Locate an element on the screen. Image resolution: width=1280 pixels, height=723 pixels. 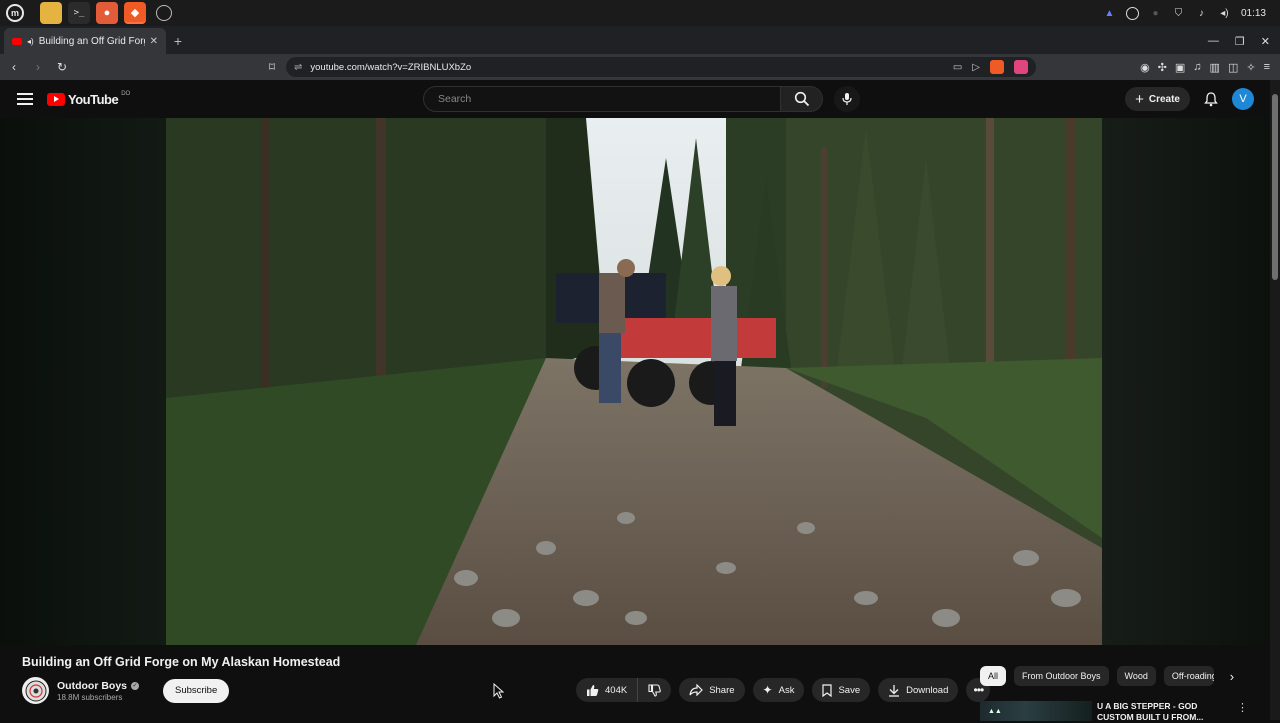
save-label: Save is located at coordinates (849, 690).